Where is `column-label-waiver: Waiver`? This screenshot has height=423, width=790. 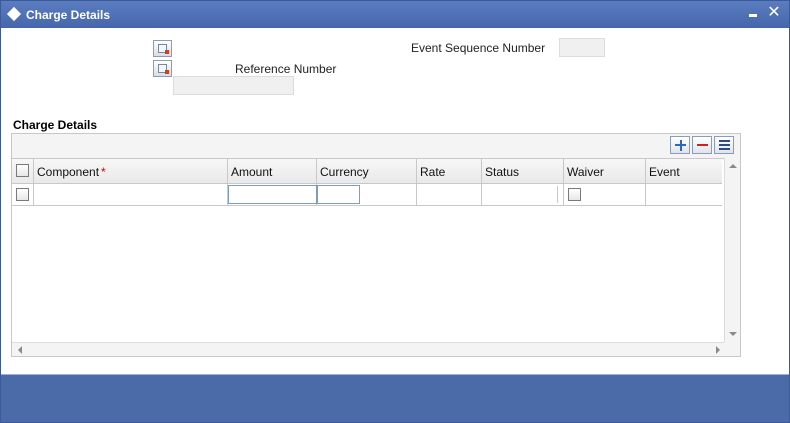
column-label-waiver: Waiver is located at coordinates (585, 172).